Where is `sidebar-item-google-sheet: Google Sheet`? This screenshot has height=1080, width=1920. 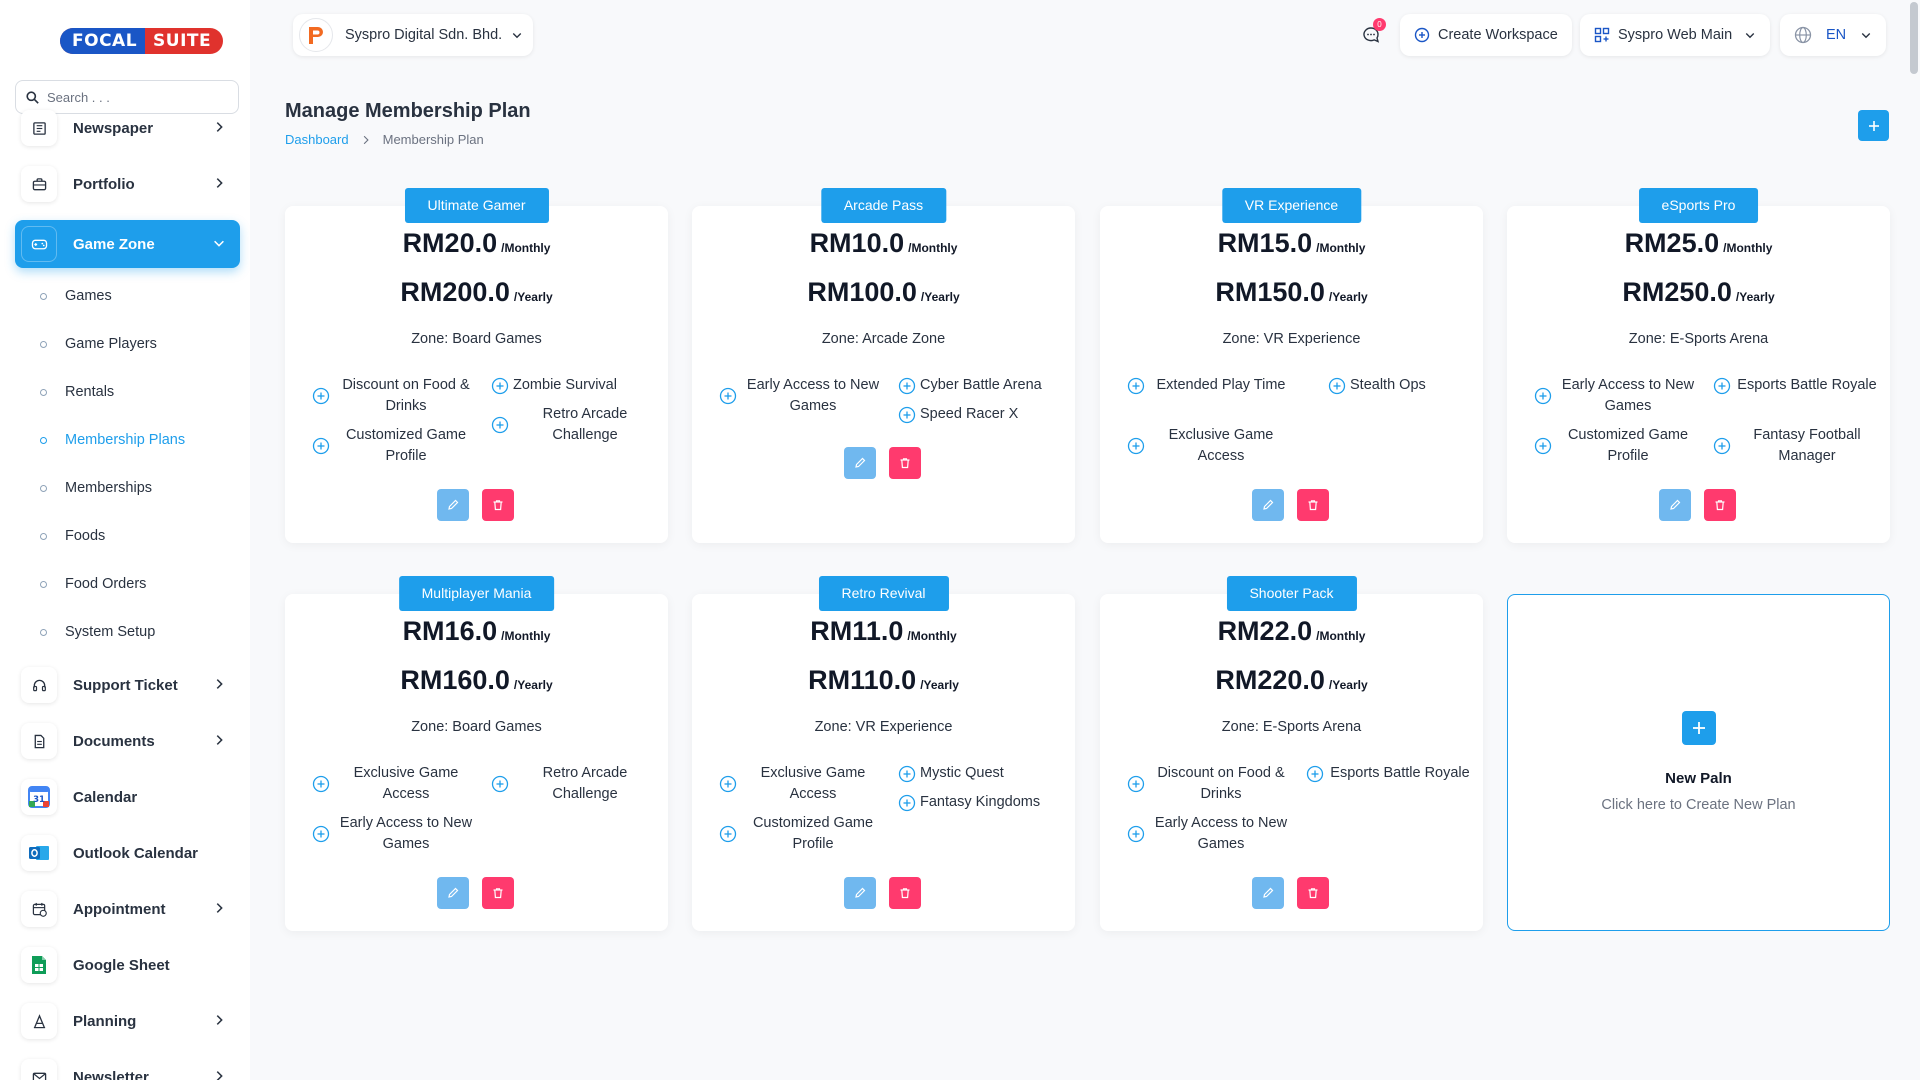 sidebar-item-google-sheet: Google Sheet is located at coordinates (127, 965).